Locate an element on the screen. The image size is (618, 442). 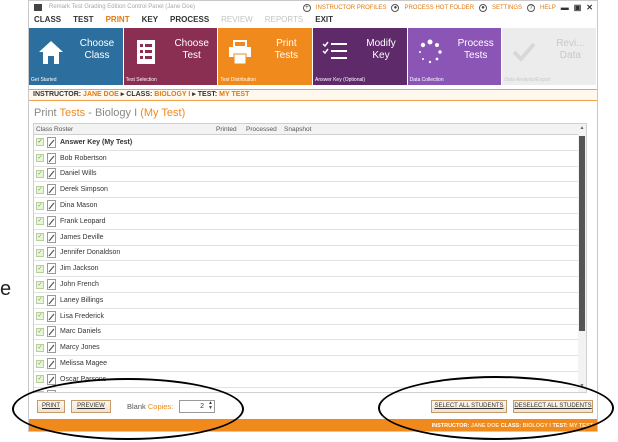
menu-process: PROCESS is located at coordinates (189, 21).